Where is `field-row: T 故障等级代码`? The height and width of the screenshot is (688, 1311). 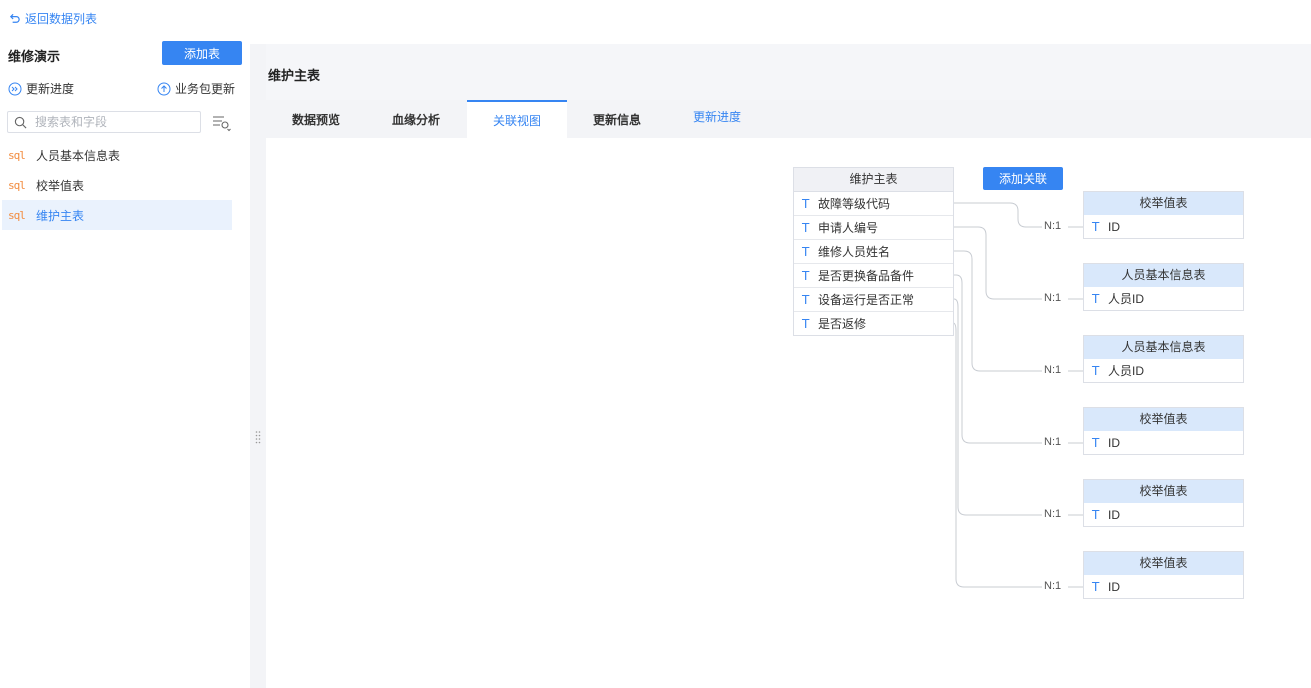
field-row: T 故障等级代码 is located at coordinates (873, 204).